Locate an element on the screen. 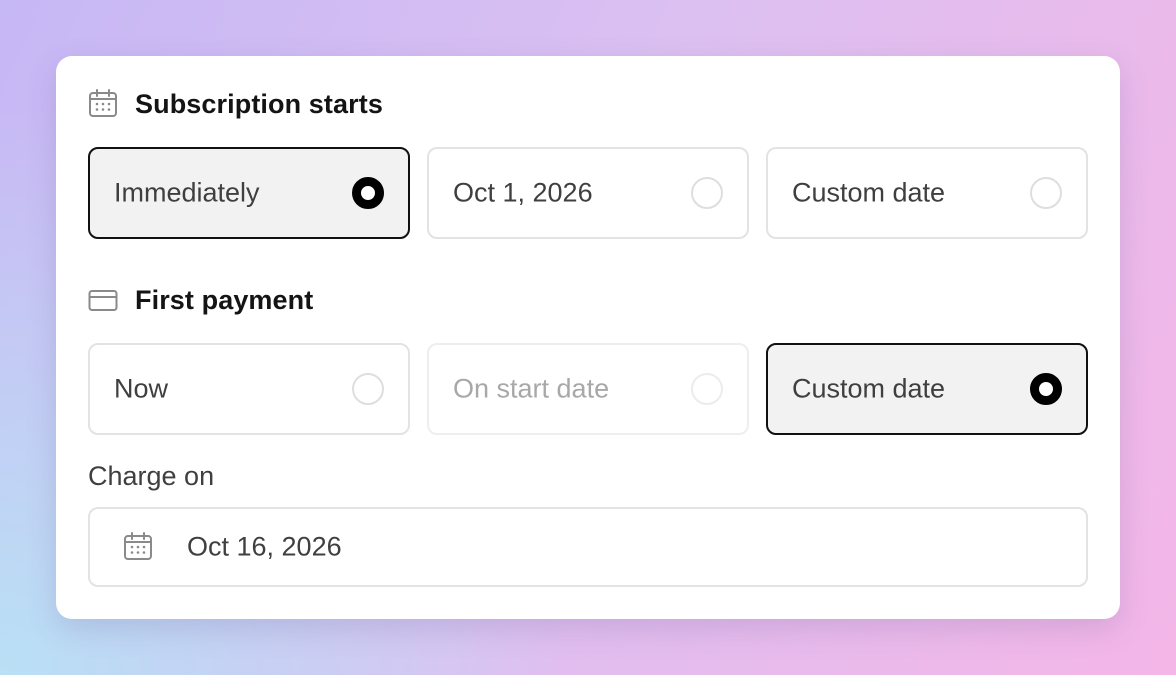 This screenshot has width=1176, height=675. start-option-custom-date: Custom date is located at coordinates (927, 193).